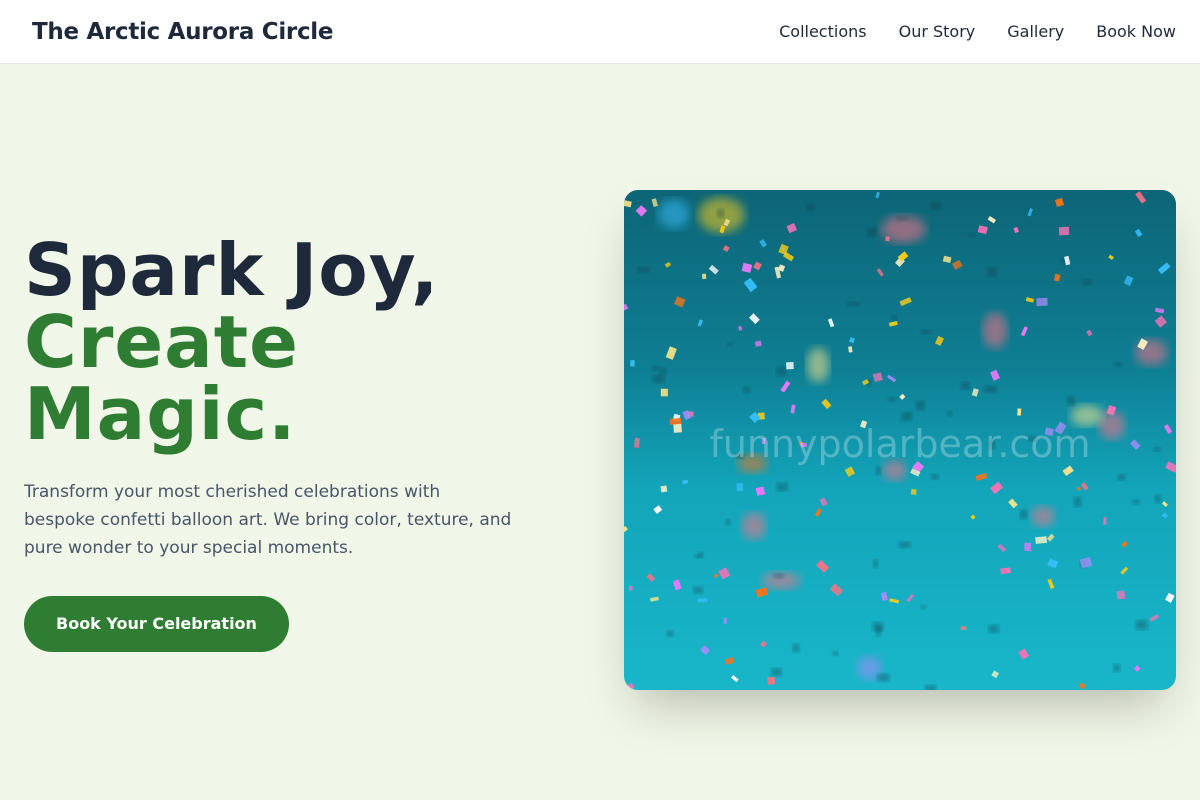 This screenshot has height=800, width=1200. I want to click on book-celebration-button: Book Your Celebration, so click(156, 624).